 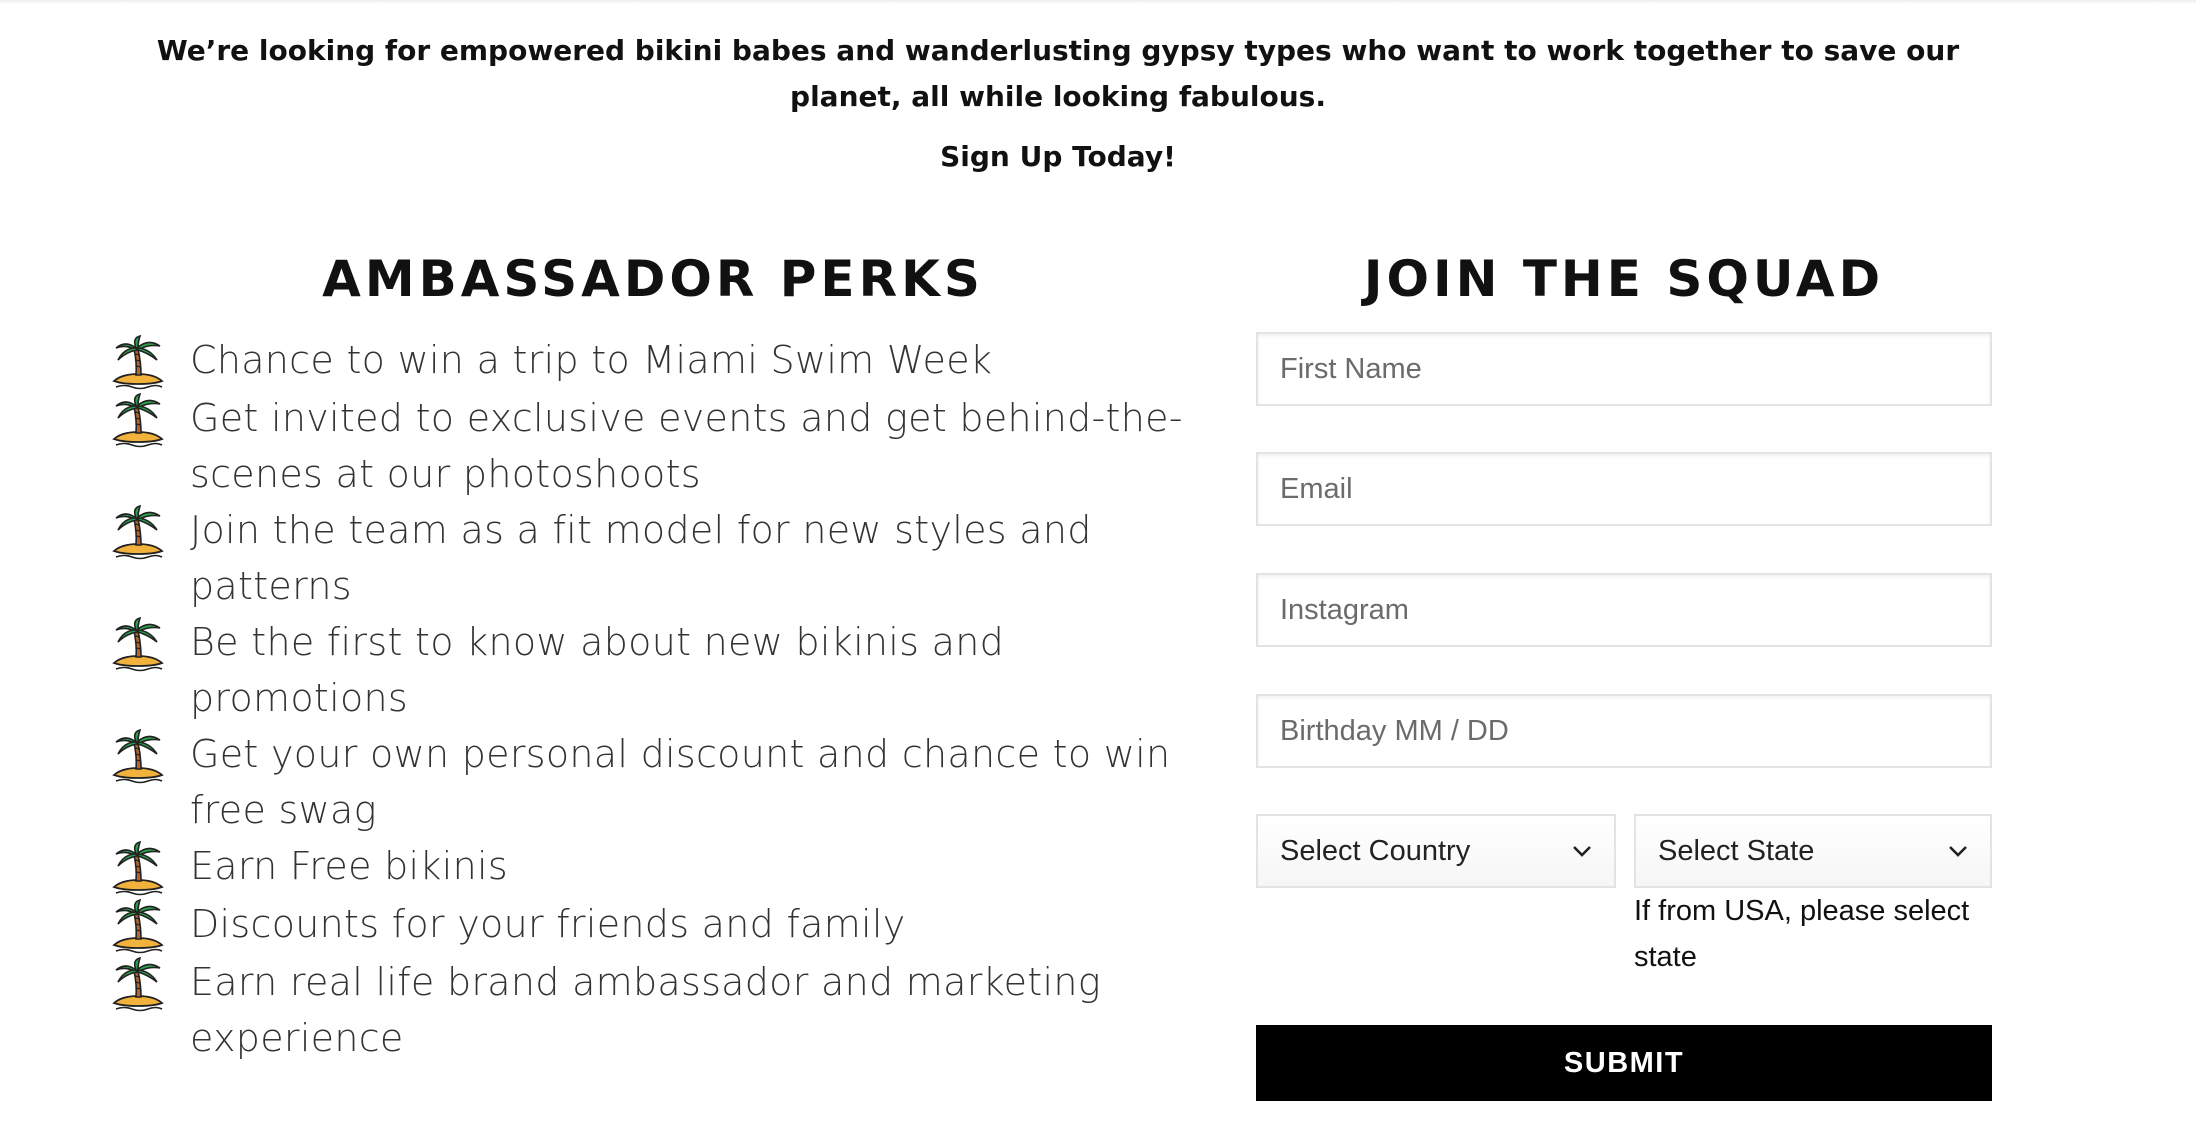 I want to click on perk-item: Discounts for your friends and family, so click(x=655, y=925).